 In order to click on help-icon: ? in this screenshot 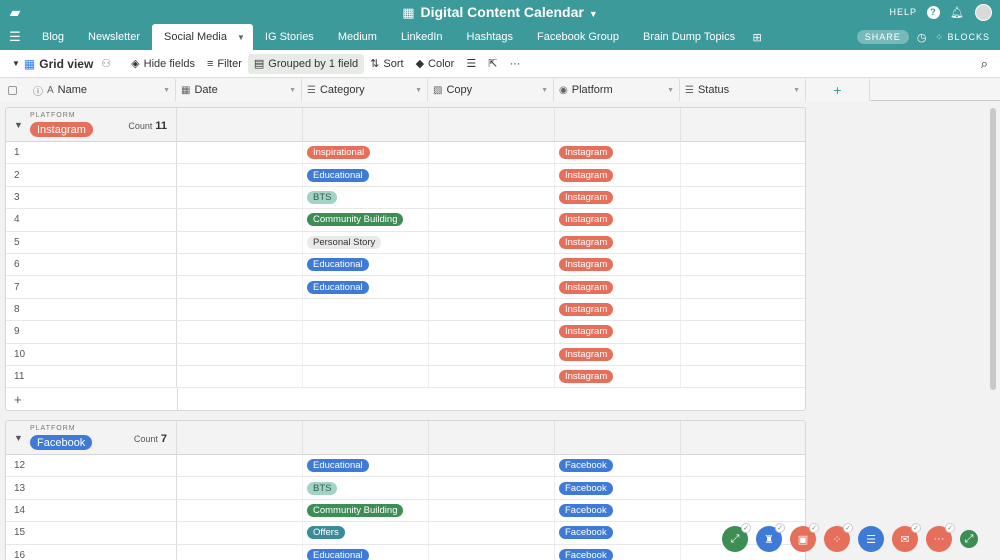, I will do `click(934, 12)`.